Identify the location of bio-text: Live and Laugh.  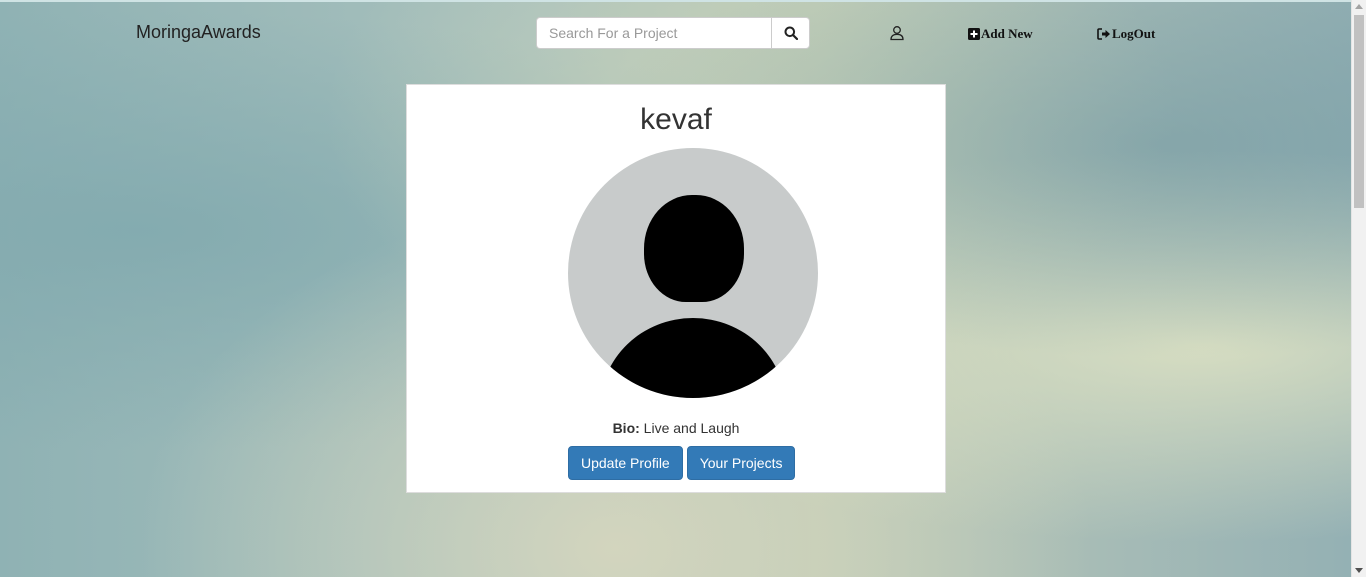
(689, 428).